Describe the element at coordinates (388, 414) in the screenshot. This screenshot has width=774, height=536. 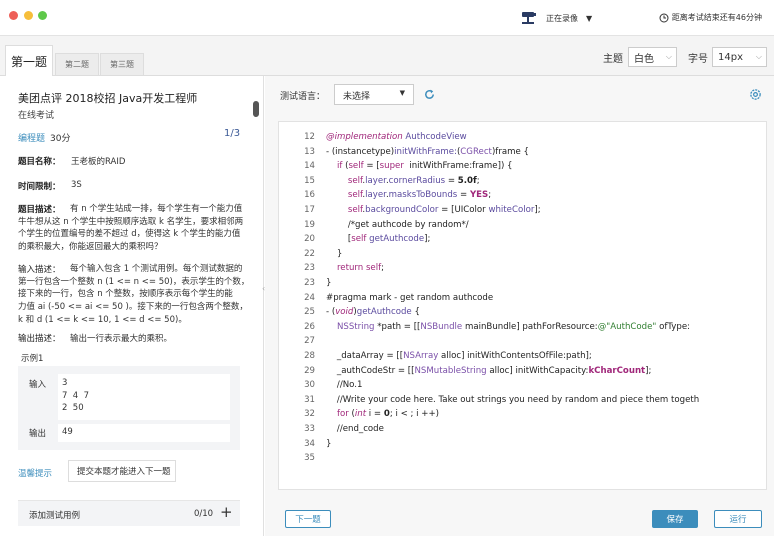
I see `code-text: for (int i = 0; i < ; i ++)` at that location.